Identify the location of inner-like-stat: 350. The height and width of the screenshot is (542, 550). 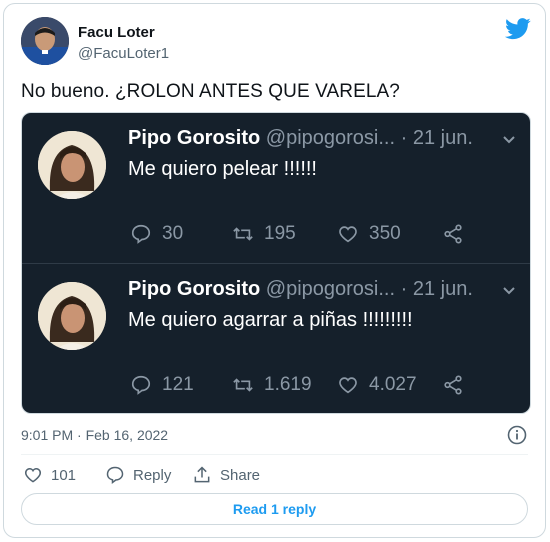
(369, 234).